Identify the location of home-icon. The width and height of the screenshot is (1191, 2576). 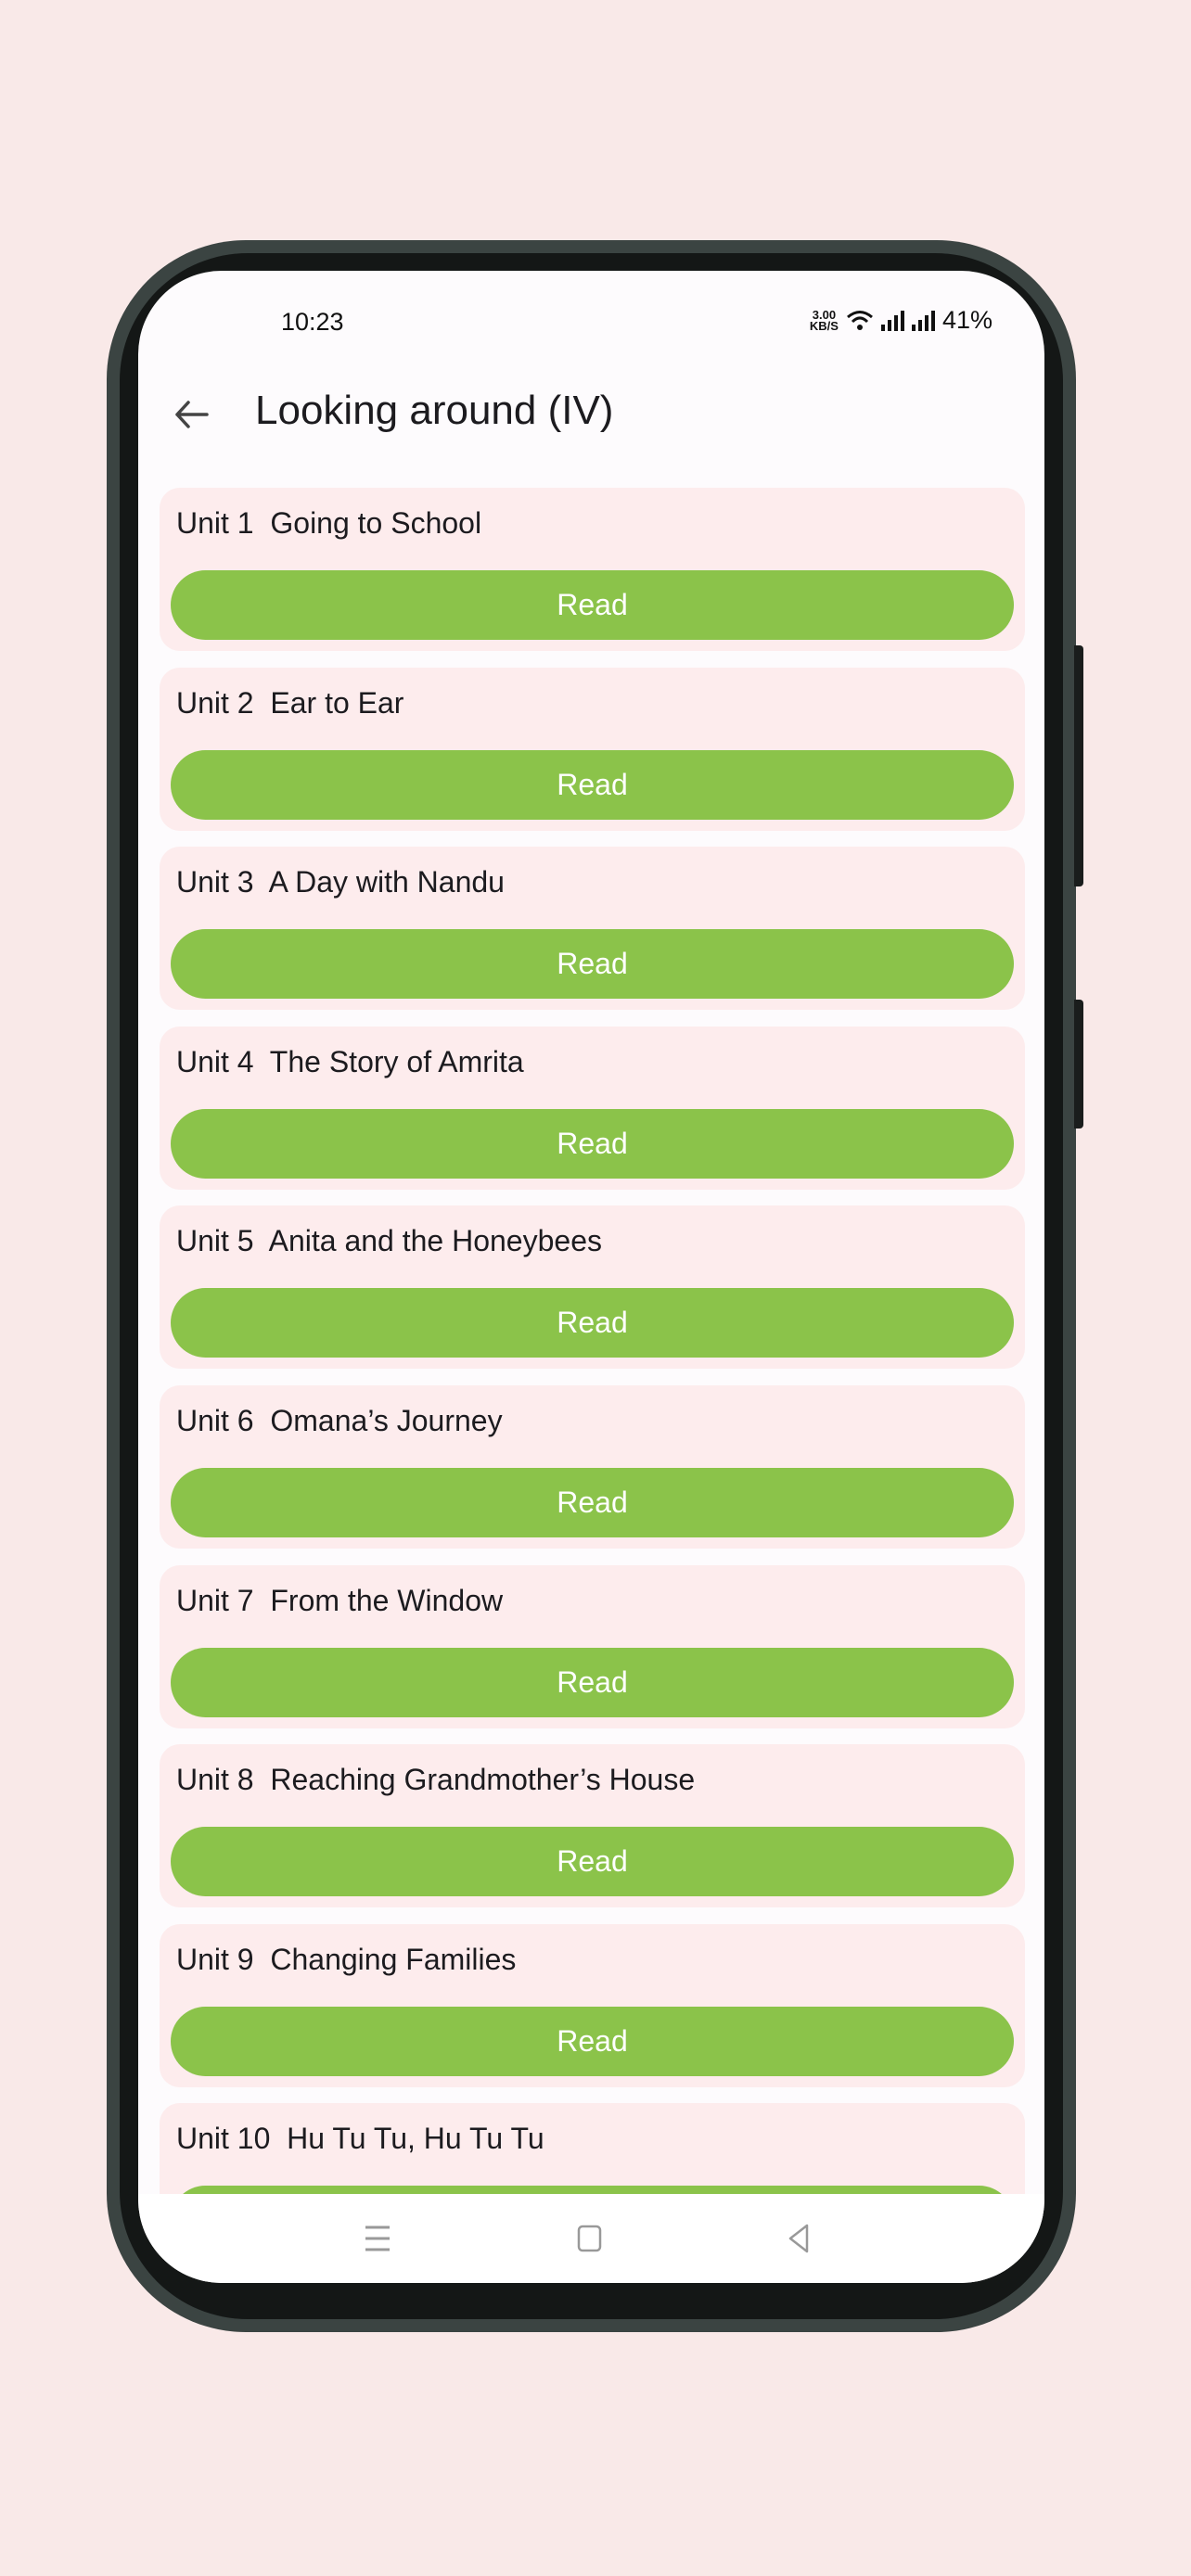
(589, 2238).